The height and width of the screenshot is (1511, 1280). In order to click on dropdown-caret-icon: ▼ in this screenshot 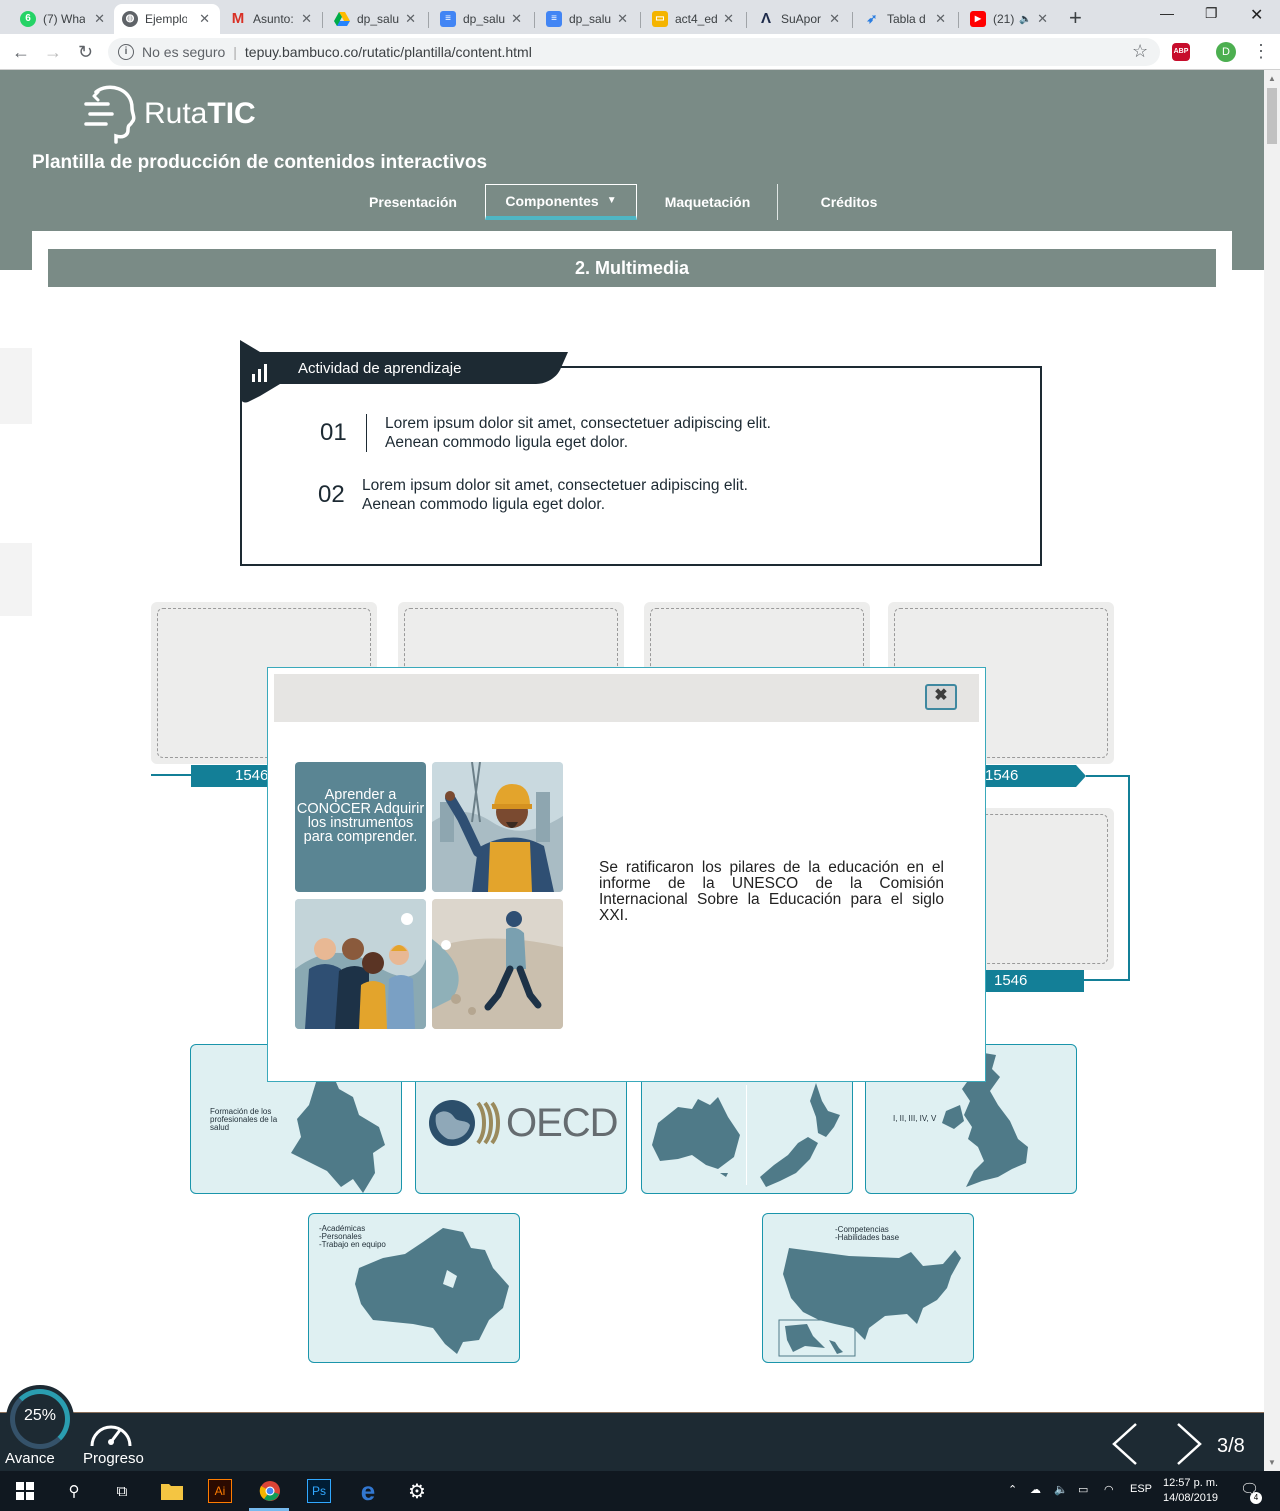, I will do `click(611, 200)`.